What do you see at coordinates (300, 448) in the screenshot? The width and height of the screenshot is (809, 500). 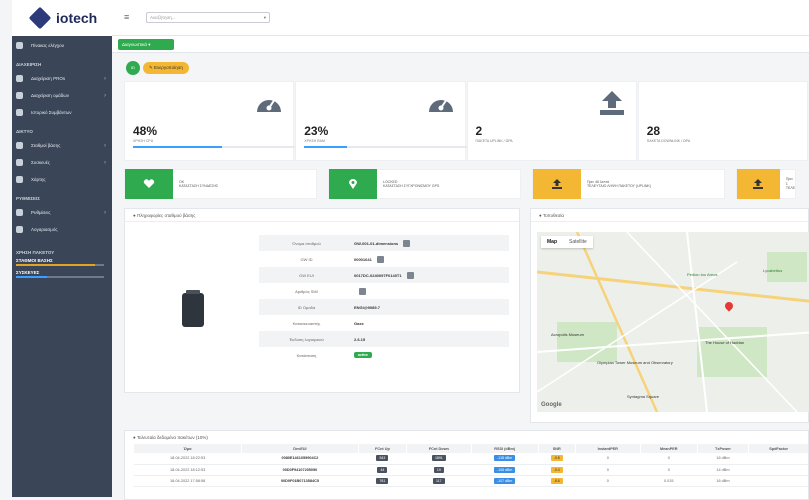 I see `col-header: DevEUI` at bounding box center [300, 448].